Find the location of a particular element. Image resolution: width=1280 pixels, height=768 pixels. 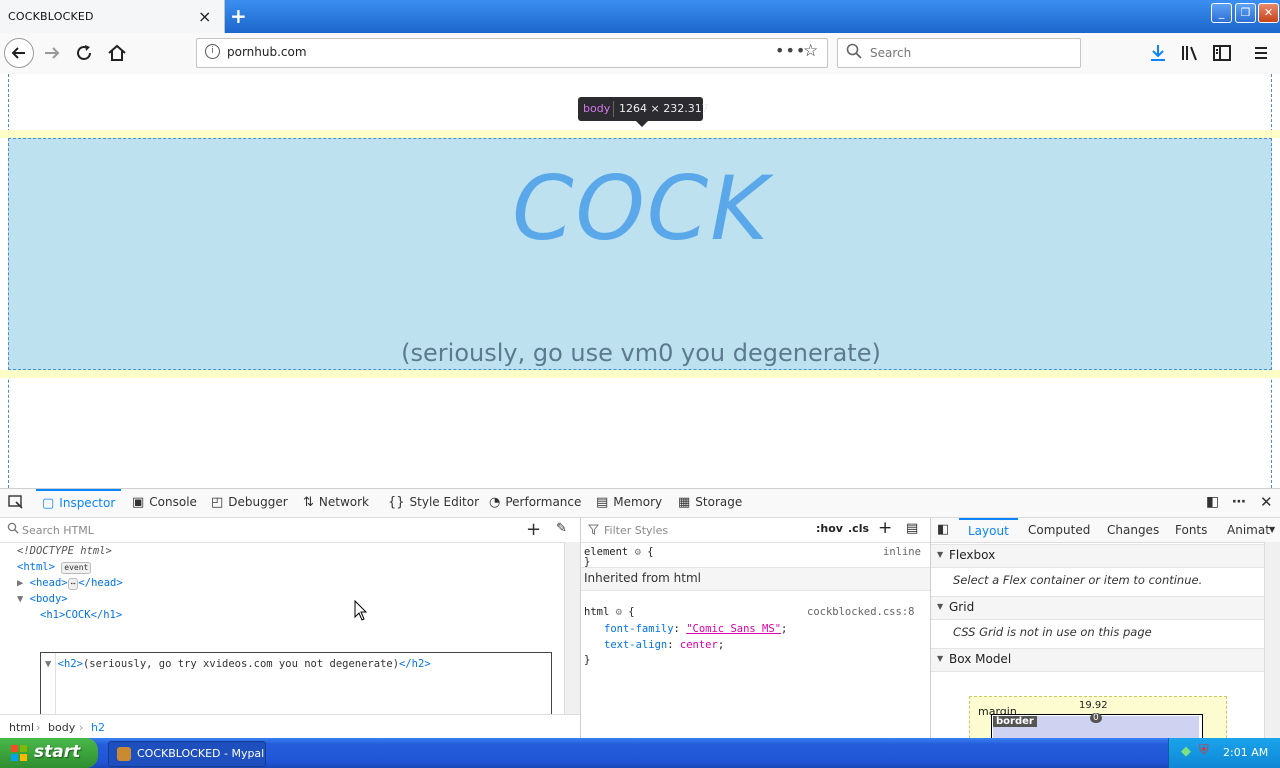

class-toggle: .cls is located at coordinates (858, 528).